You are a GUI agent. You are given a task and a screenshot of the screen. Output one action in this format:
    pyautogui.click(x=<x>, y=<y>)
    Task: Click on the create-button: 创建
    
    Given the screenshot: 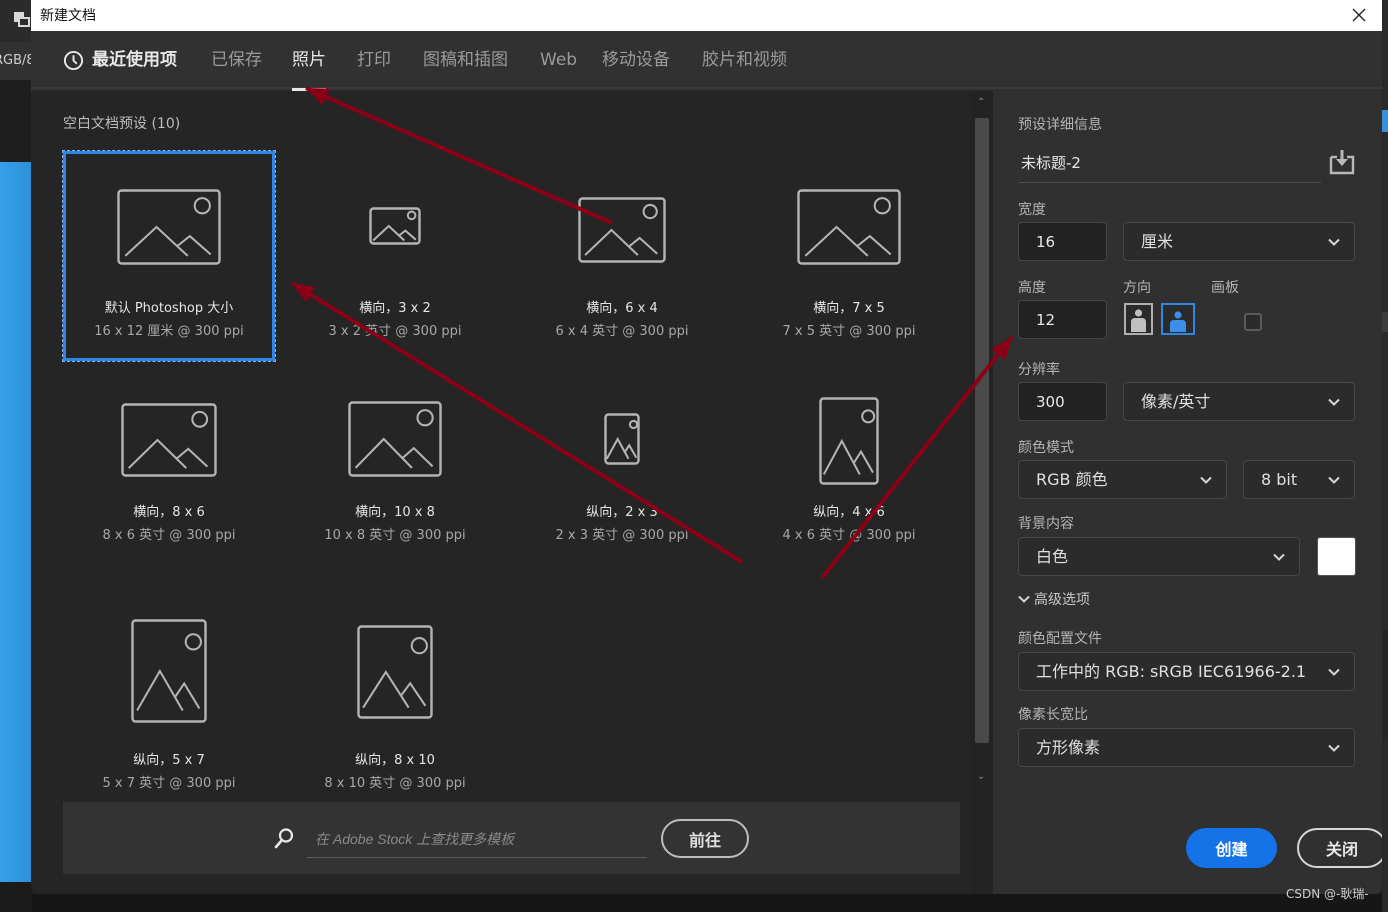 What is the action you would take?
    pyautogui.click(x=1231, y=848)
    